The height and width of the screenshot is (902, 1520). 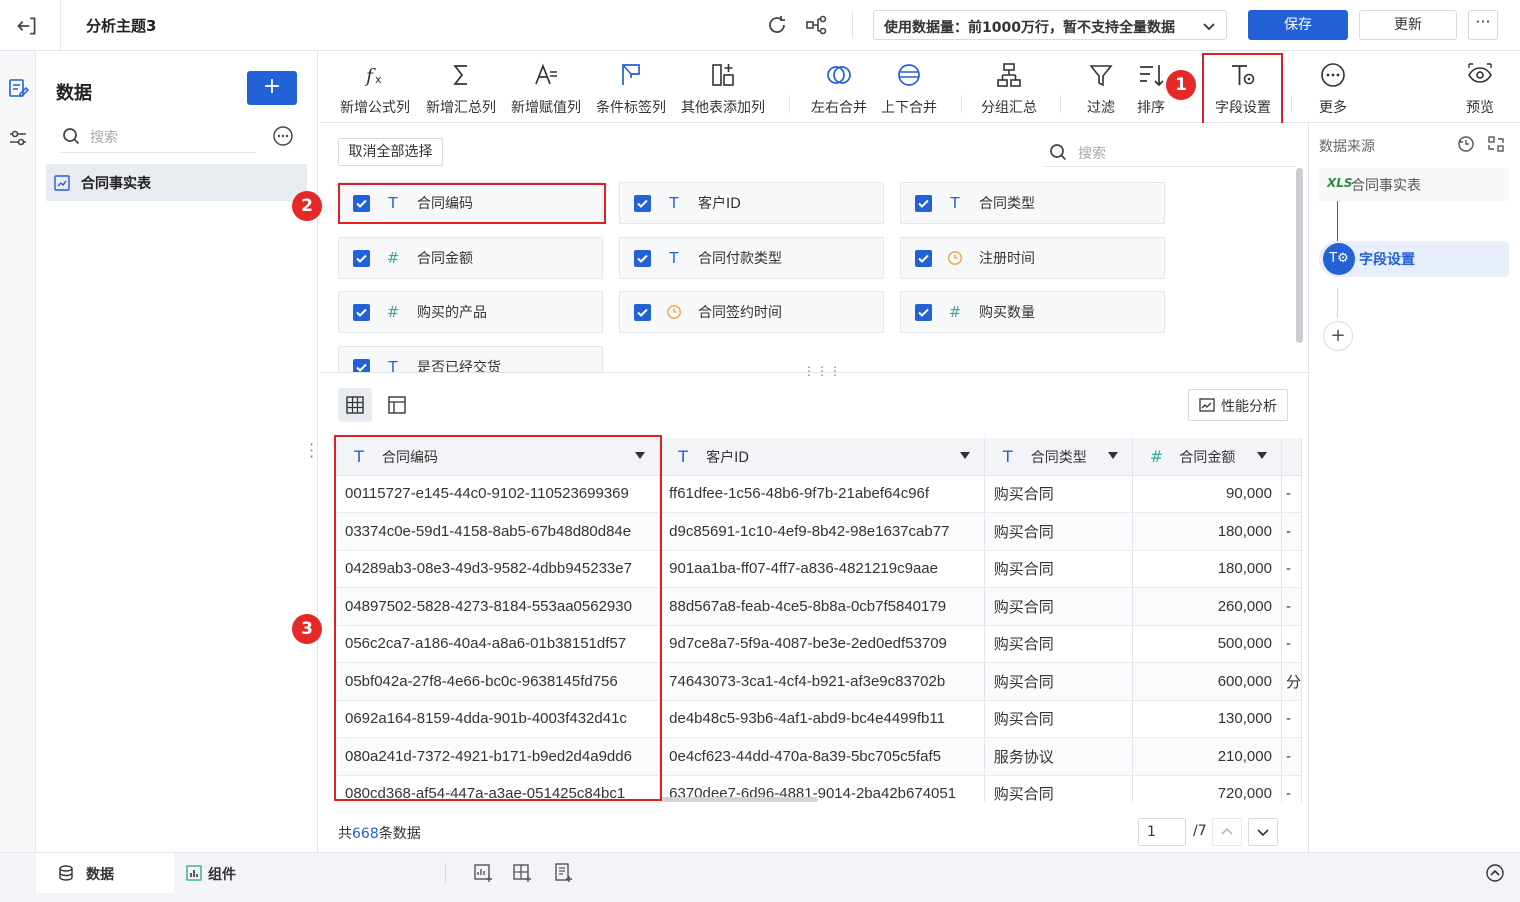 I want to click on toolbar-merge-horizontal: 左右合并, so click(x=839, y=87).